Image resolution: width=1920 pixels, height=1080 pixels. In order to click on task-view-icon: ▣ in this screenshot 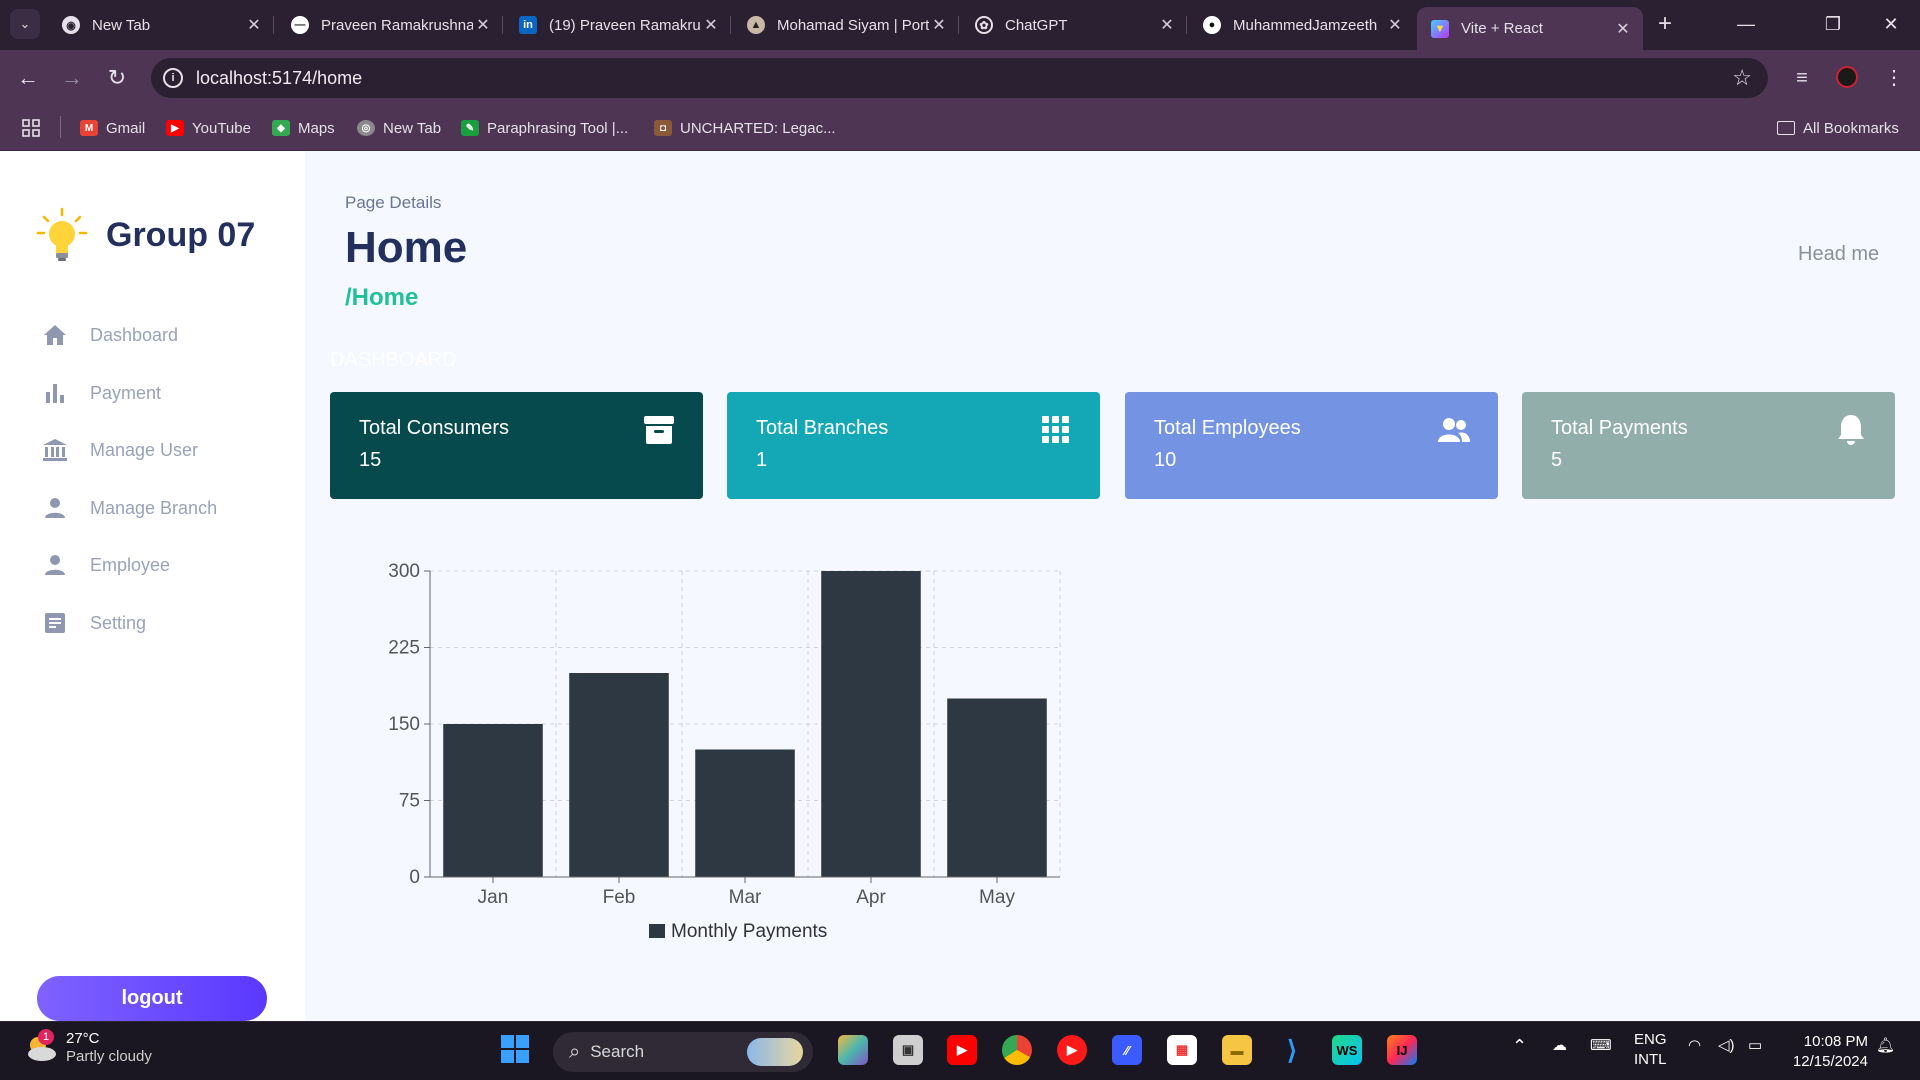, I will do `click(908, 1050)`.